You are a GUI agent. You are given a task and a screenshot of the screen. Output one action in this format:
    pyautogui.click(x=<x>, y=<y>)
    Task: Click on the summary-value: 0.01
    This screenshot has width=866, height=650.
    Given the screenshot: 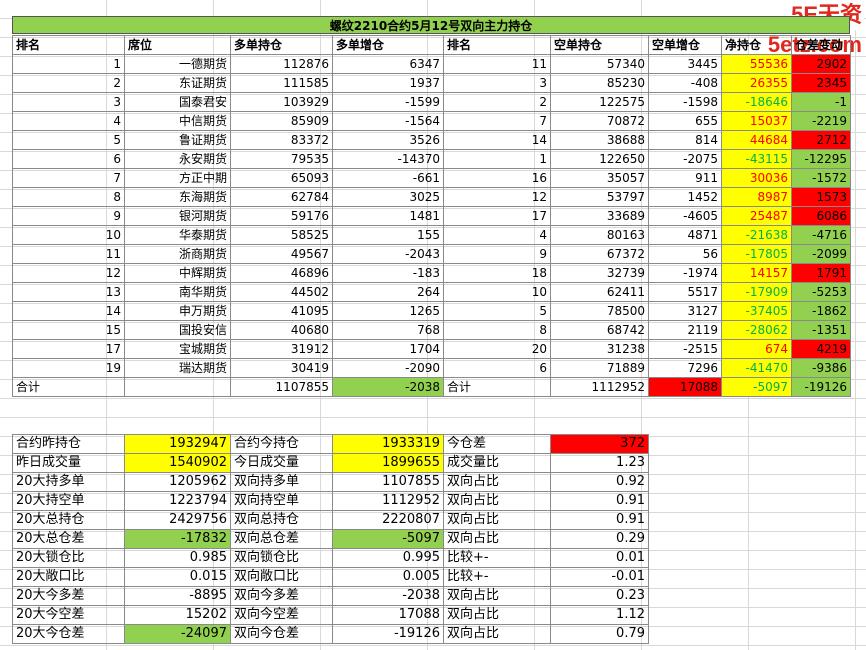 What is the action you would take?
    pyautogui.click(x=599, y=558)
    